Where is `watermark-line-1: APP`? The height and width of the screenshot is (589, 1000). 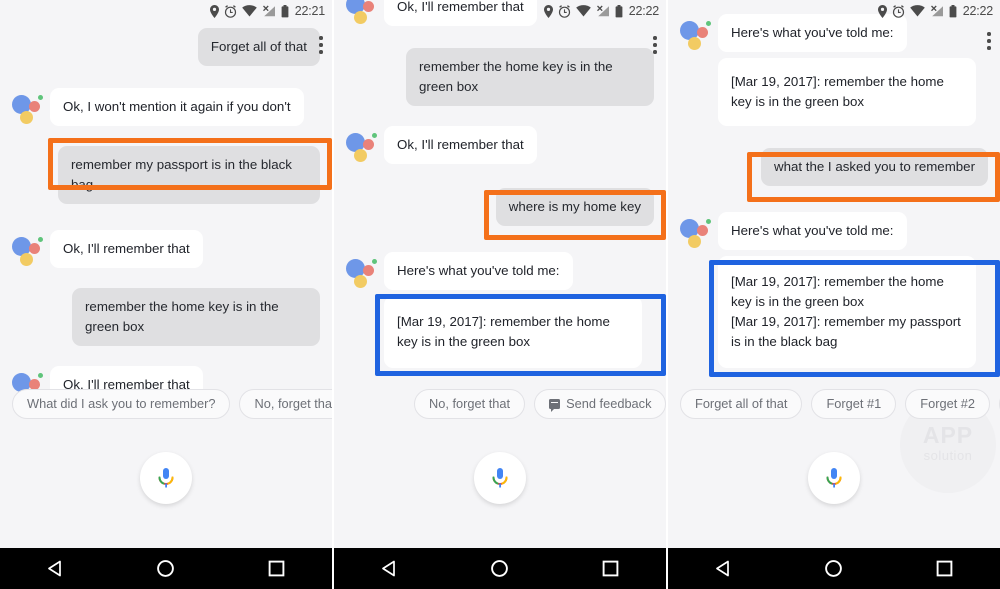 watermark-line-1: APP is located at coordinates (948, 435).